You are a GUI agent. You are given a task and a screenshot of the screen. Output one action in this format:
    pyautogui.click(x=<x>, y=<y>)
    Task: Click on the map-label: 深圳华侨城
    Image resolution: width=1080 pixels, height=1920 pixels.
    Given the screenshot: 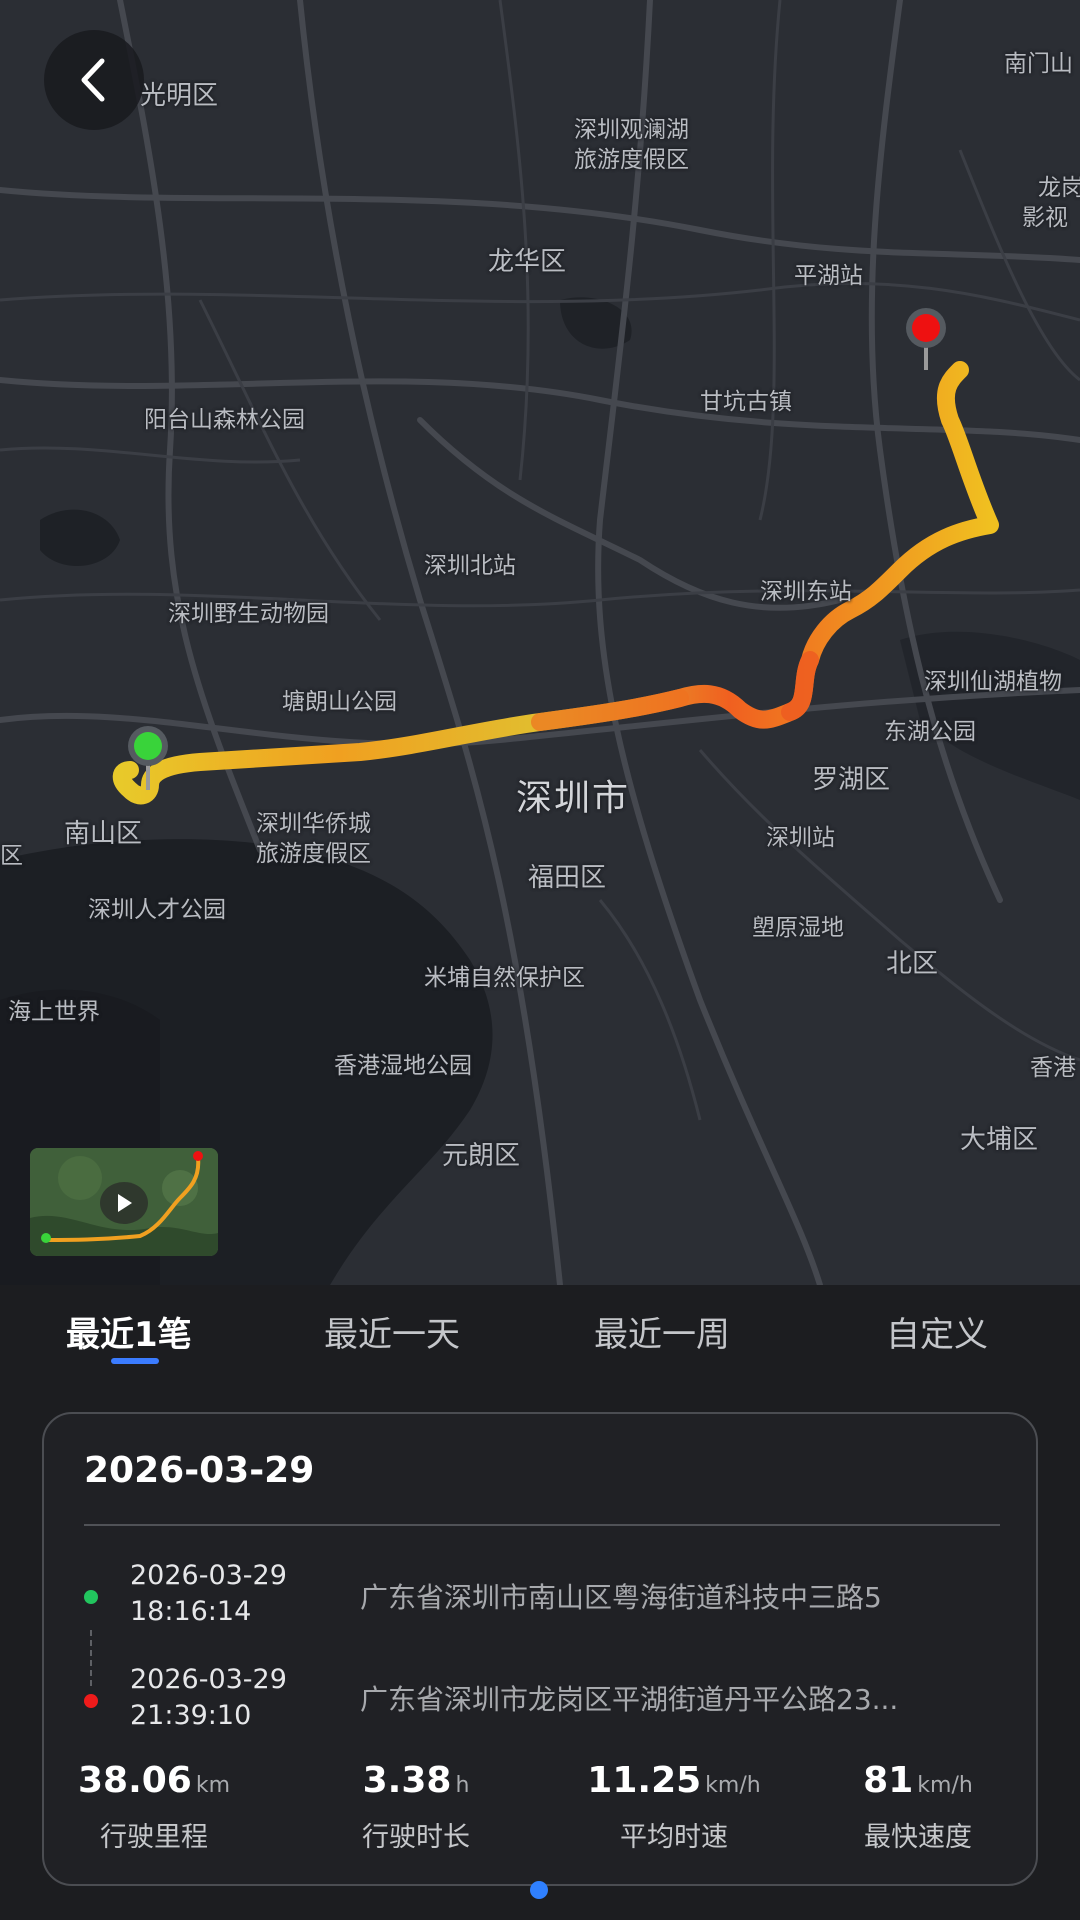 What is the action you would take?
    pyautogui.click(x=313, y=824)
    